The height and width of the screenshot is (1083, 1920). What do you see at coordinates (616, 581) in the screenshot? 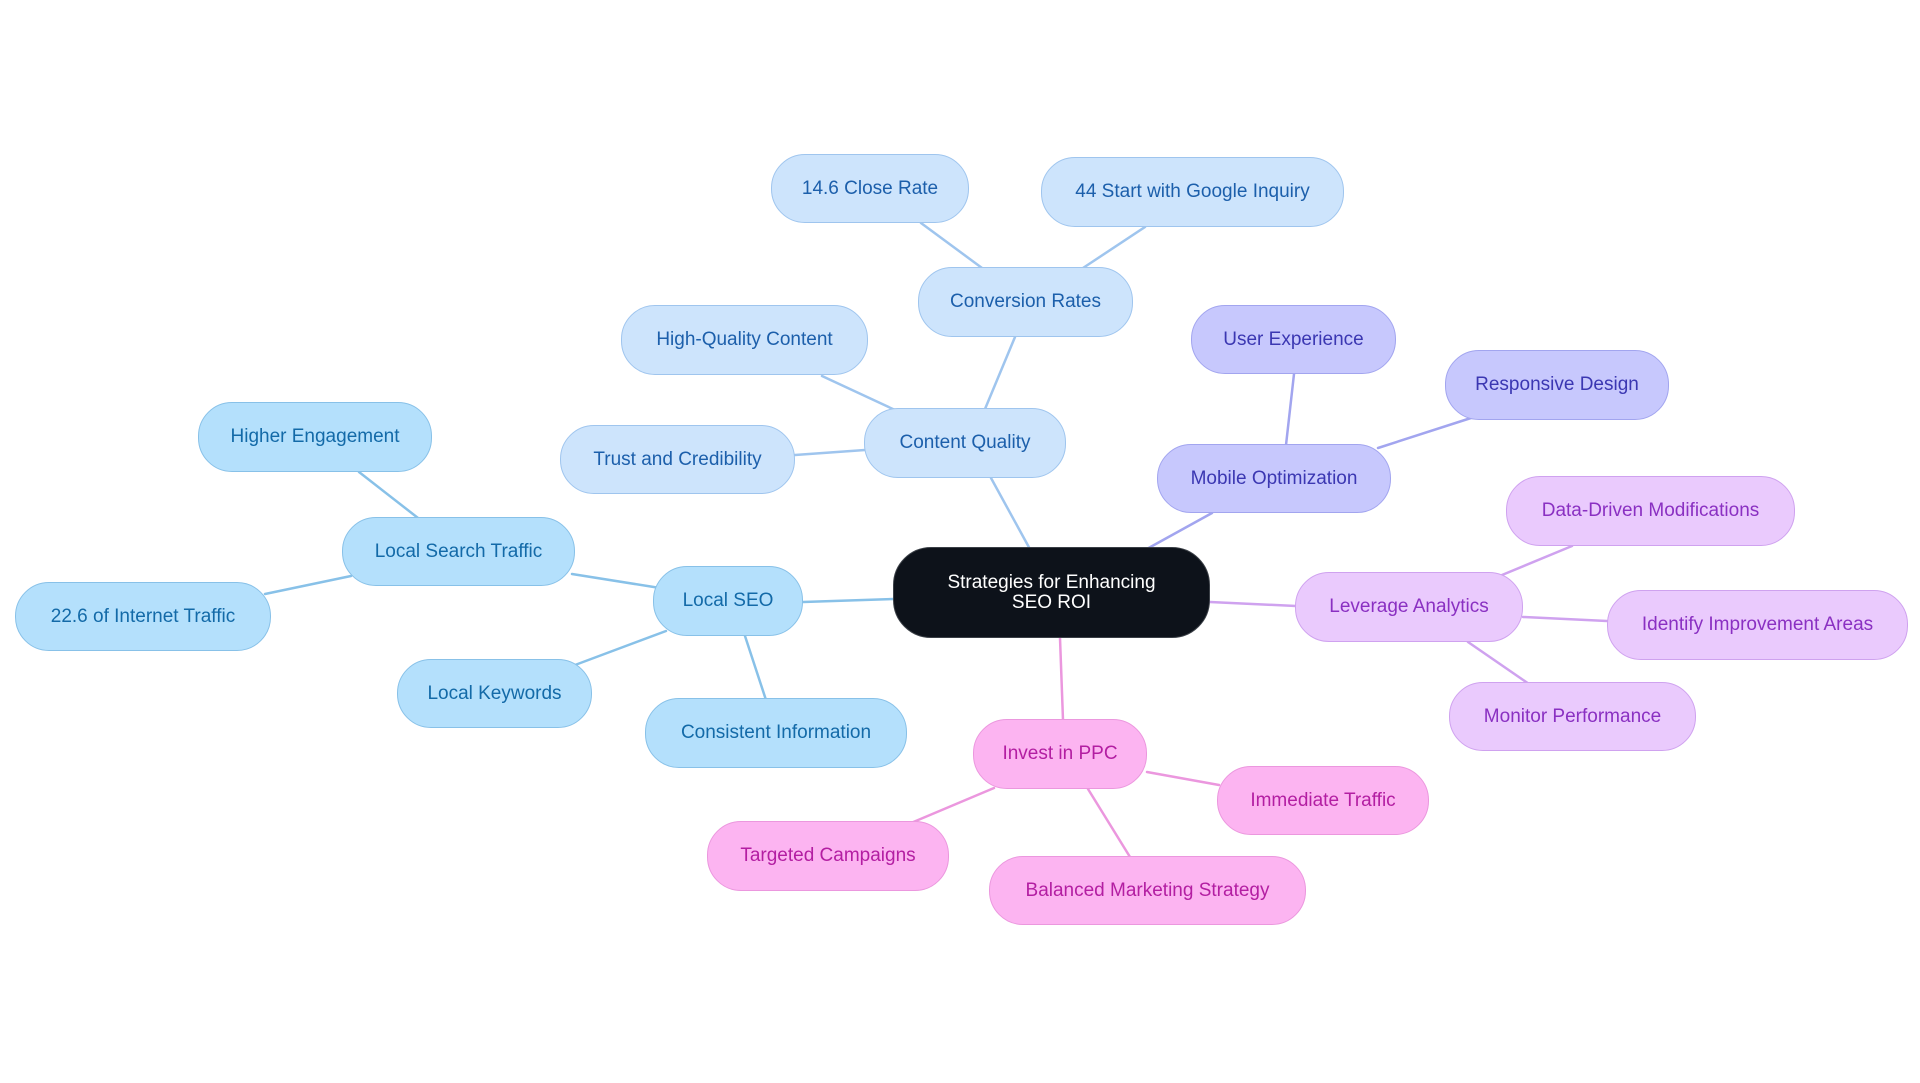
I see `edge-local-seo-local-search-traffic` at bounding box center [616, 581].